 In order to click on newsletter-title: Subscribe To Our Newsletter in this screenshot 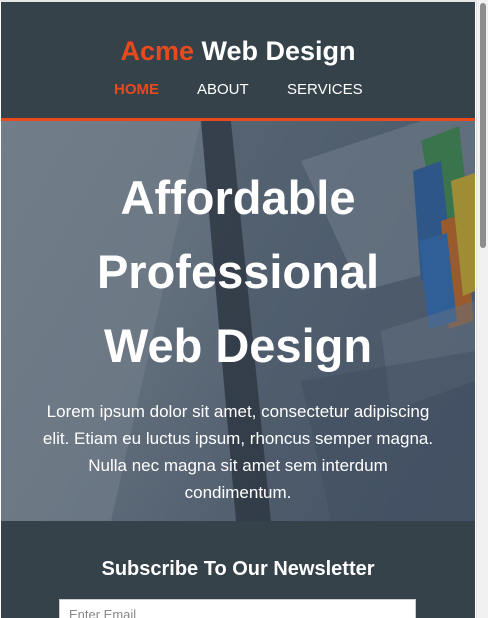, I will do `click(238, 569)`.